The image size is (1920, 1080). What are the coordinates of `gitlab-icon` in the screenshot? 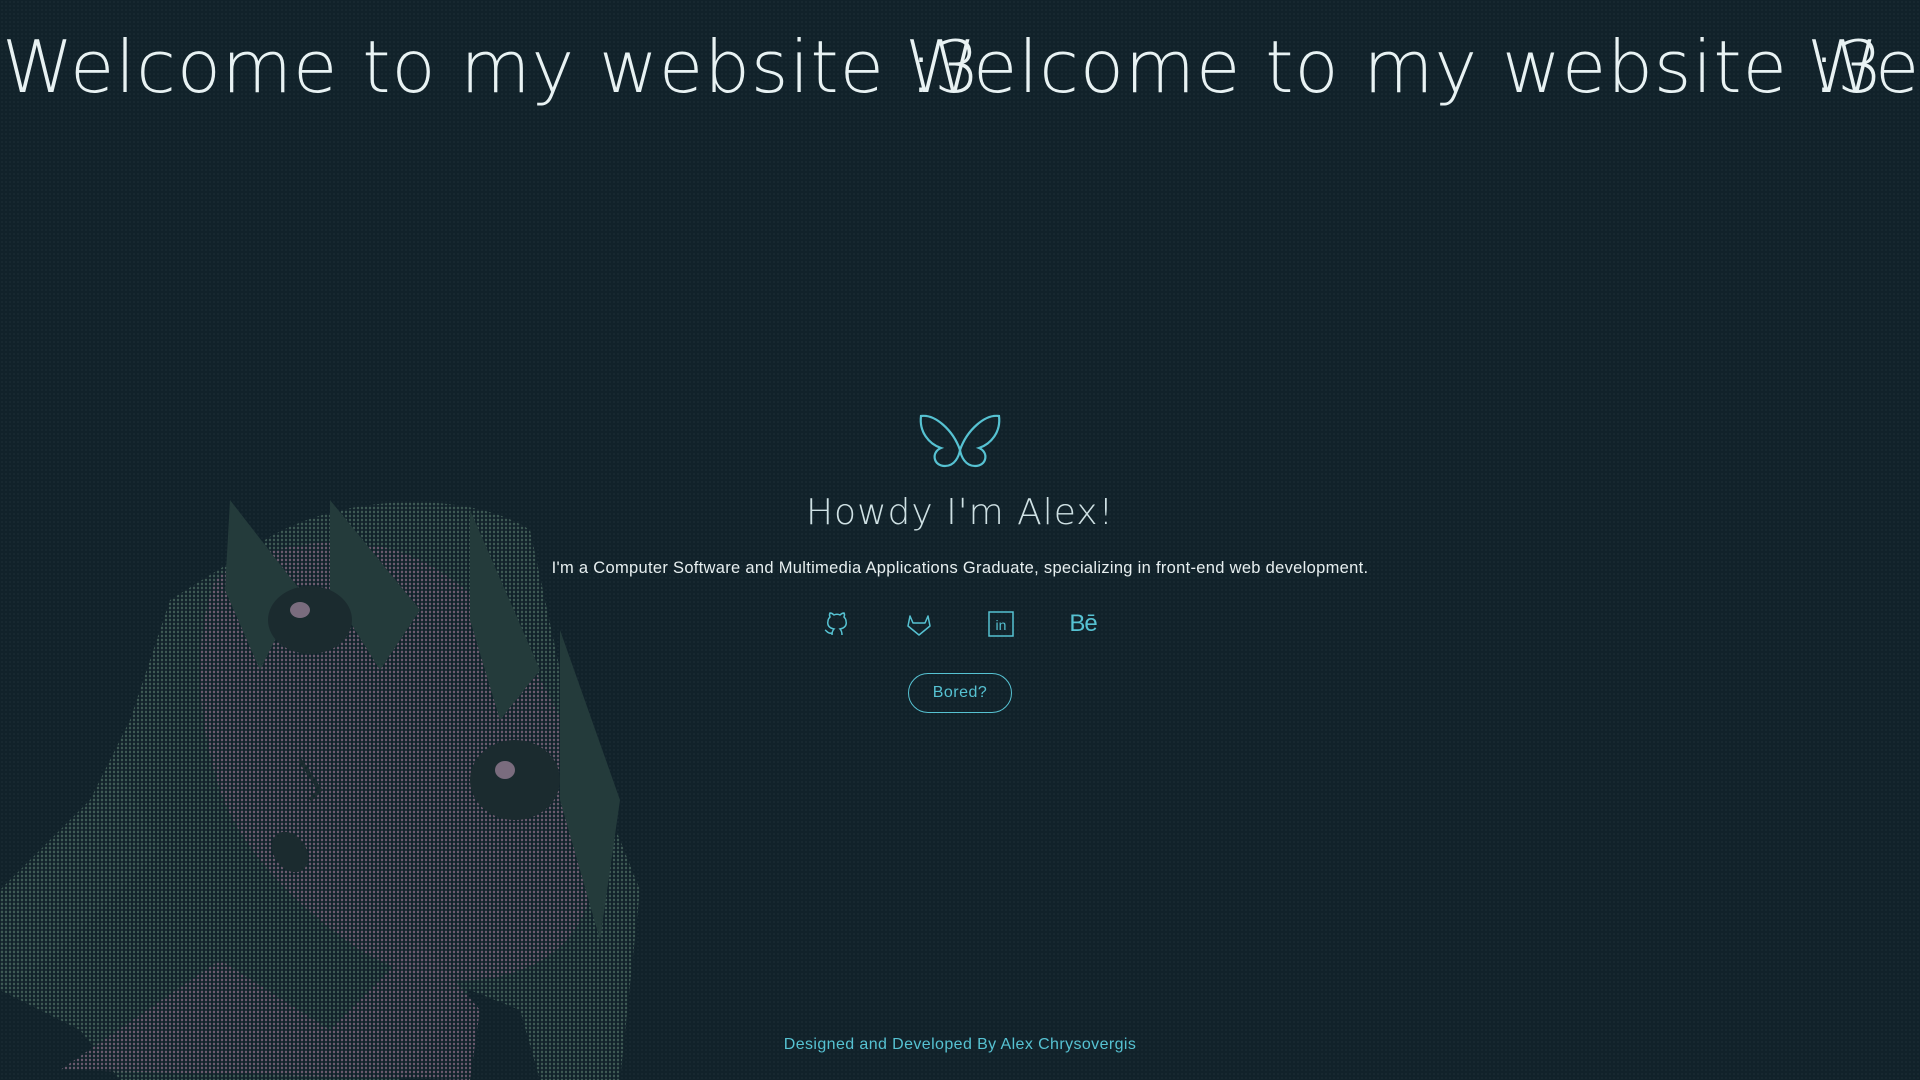 It's located at (919, 625).